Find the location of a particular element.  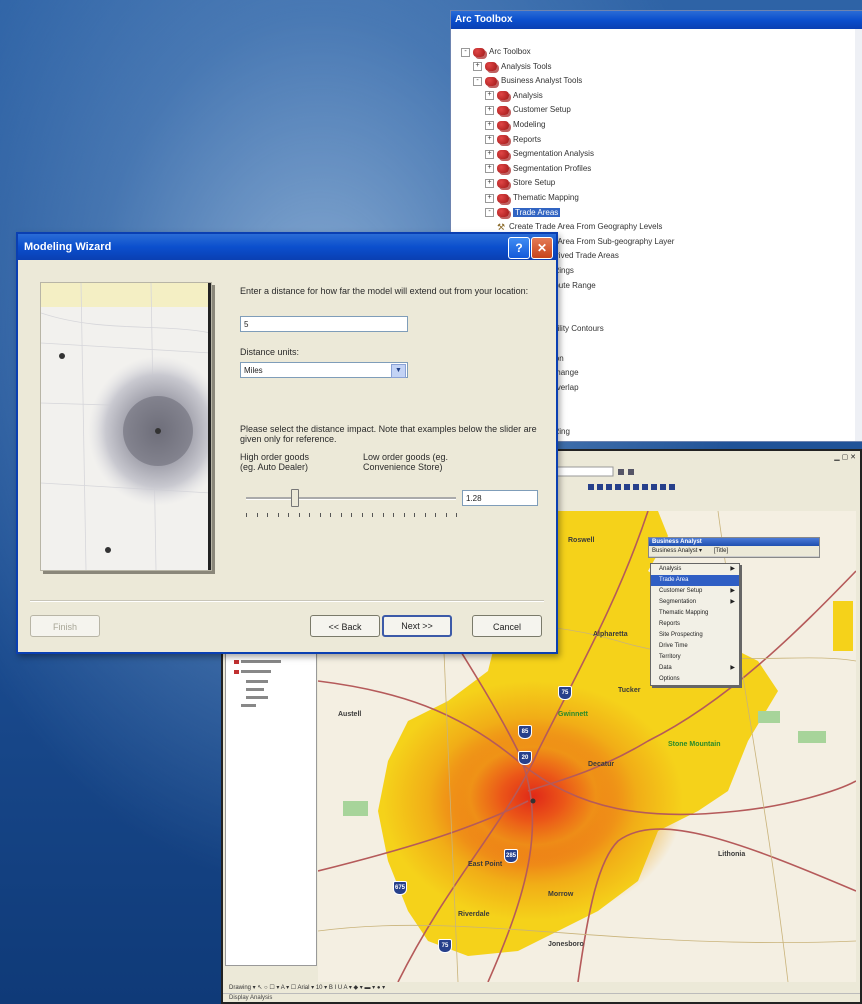

menu-item-label: Site Prospecting is located at coordinates (681, 635).